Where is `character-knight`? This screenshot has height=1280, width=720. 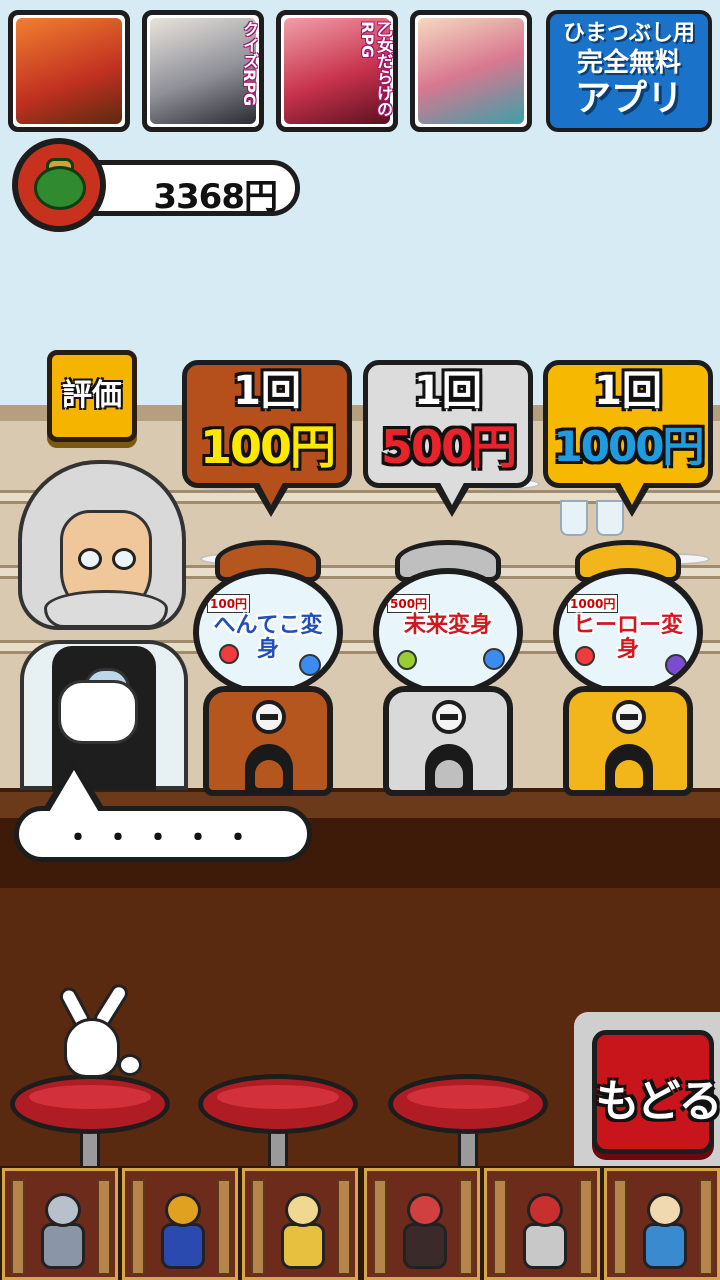 character-knight is located at coordinates (60, 1224).